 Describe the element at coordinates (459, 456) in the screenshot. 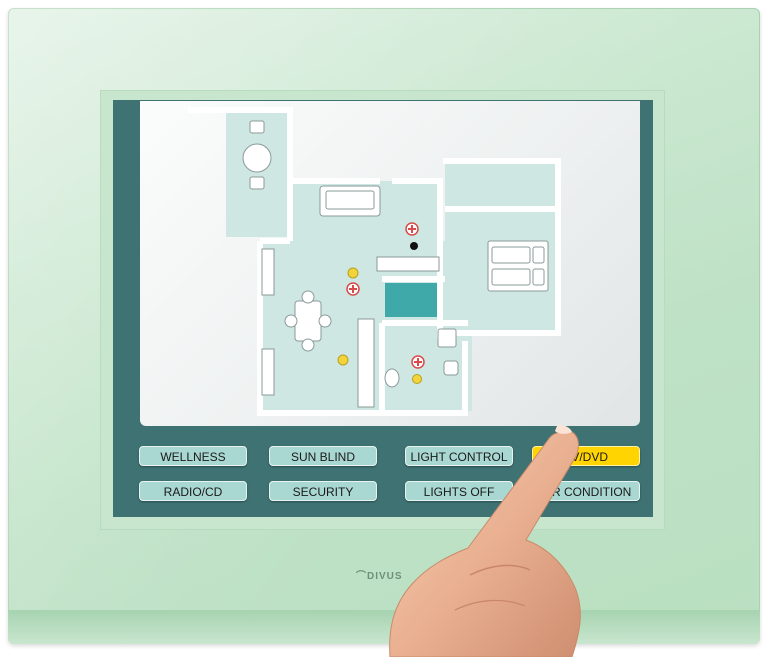

I see `light-control-button: LIGHT CONTROL` at that location.